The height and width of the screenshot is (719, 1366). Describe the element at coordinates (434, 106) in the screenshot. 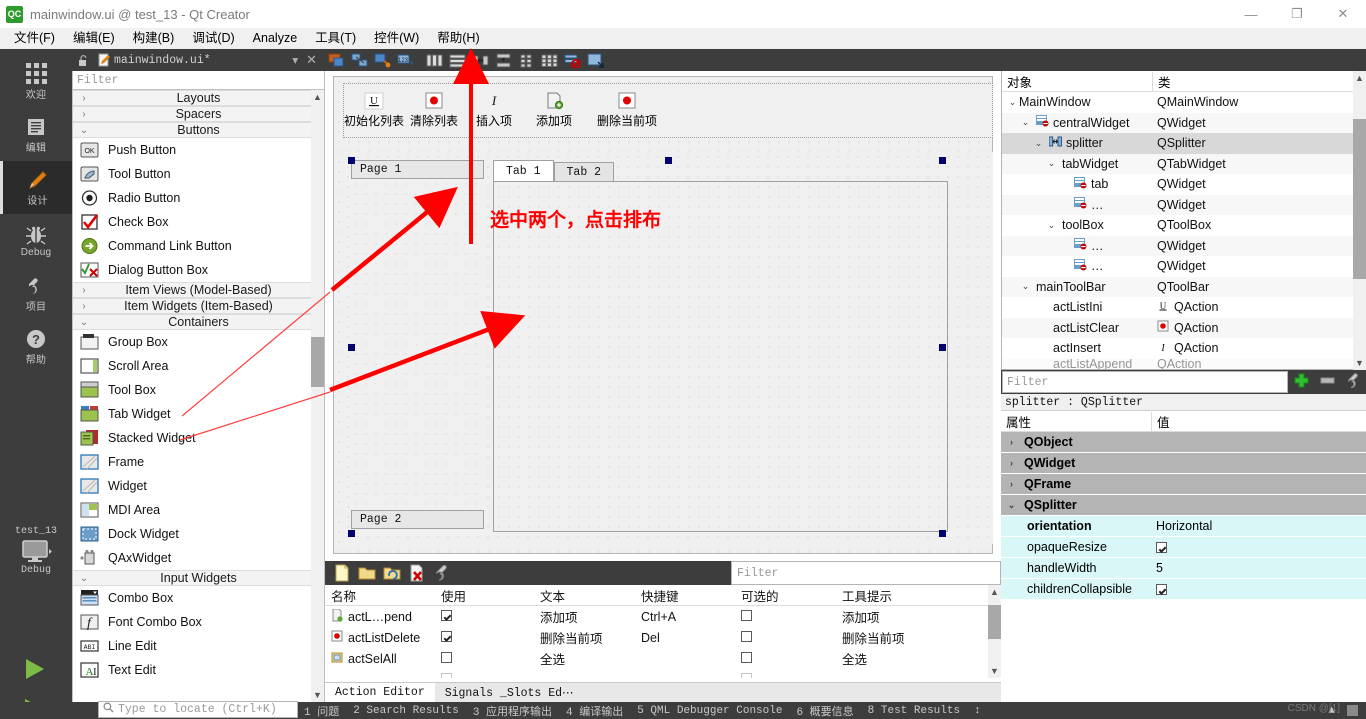

I see `form-action-clear-list: 清除列表` at that location.